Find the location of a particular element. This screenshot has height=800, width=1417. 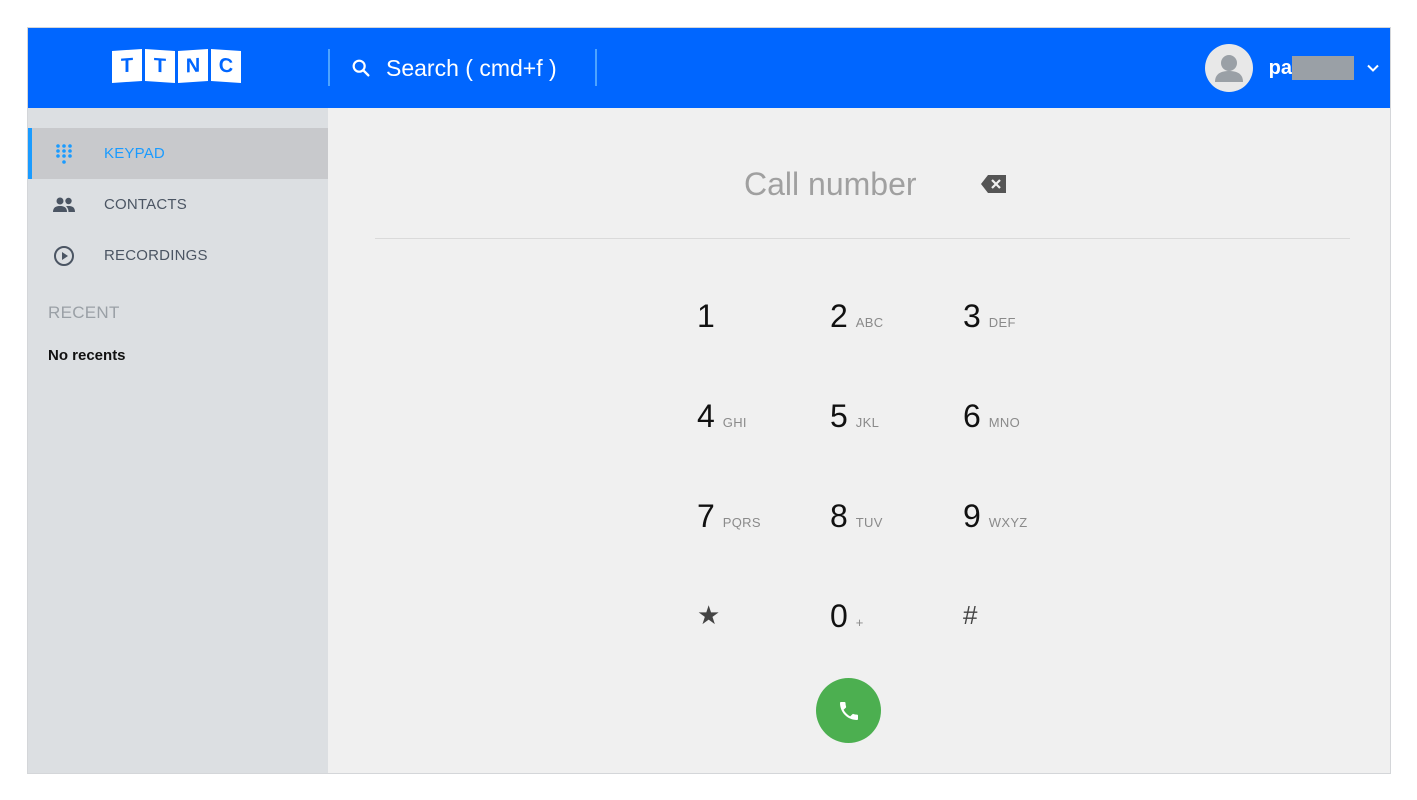

key-hash: # is located at coordinates (1013, 625).